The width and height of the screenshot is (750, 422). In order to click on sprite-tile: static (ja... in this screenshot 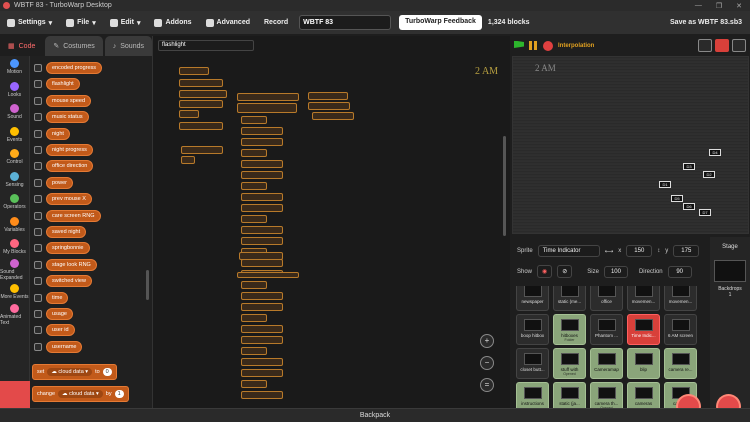, I will do `click(569, 395)`.